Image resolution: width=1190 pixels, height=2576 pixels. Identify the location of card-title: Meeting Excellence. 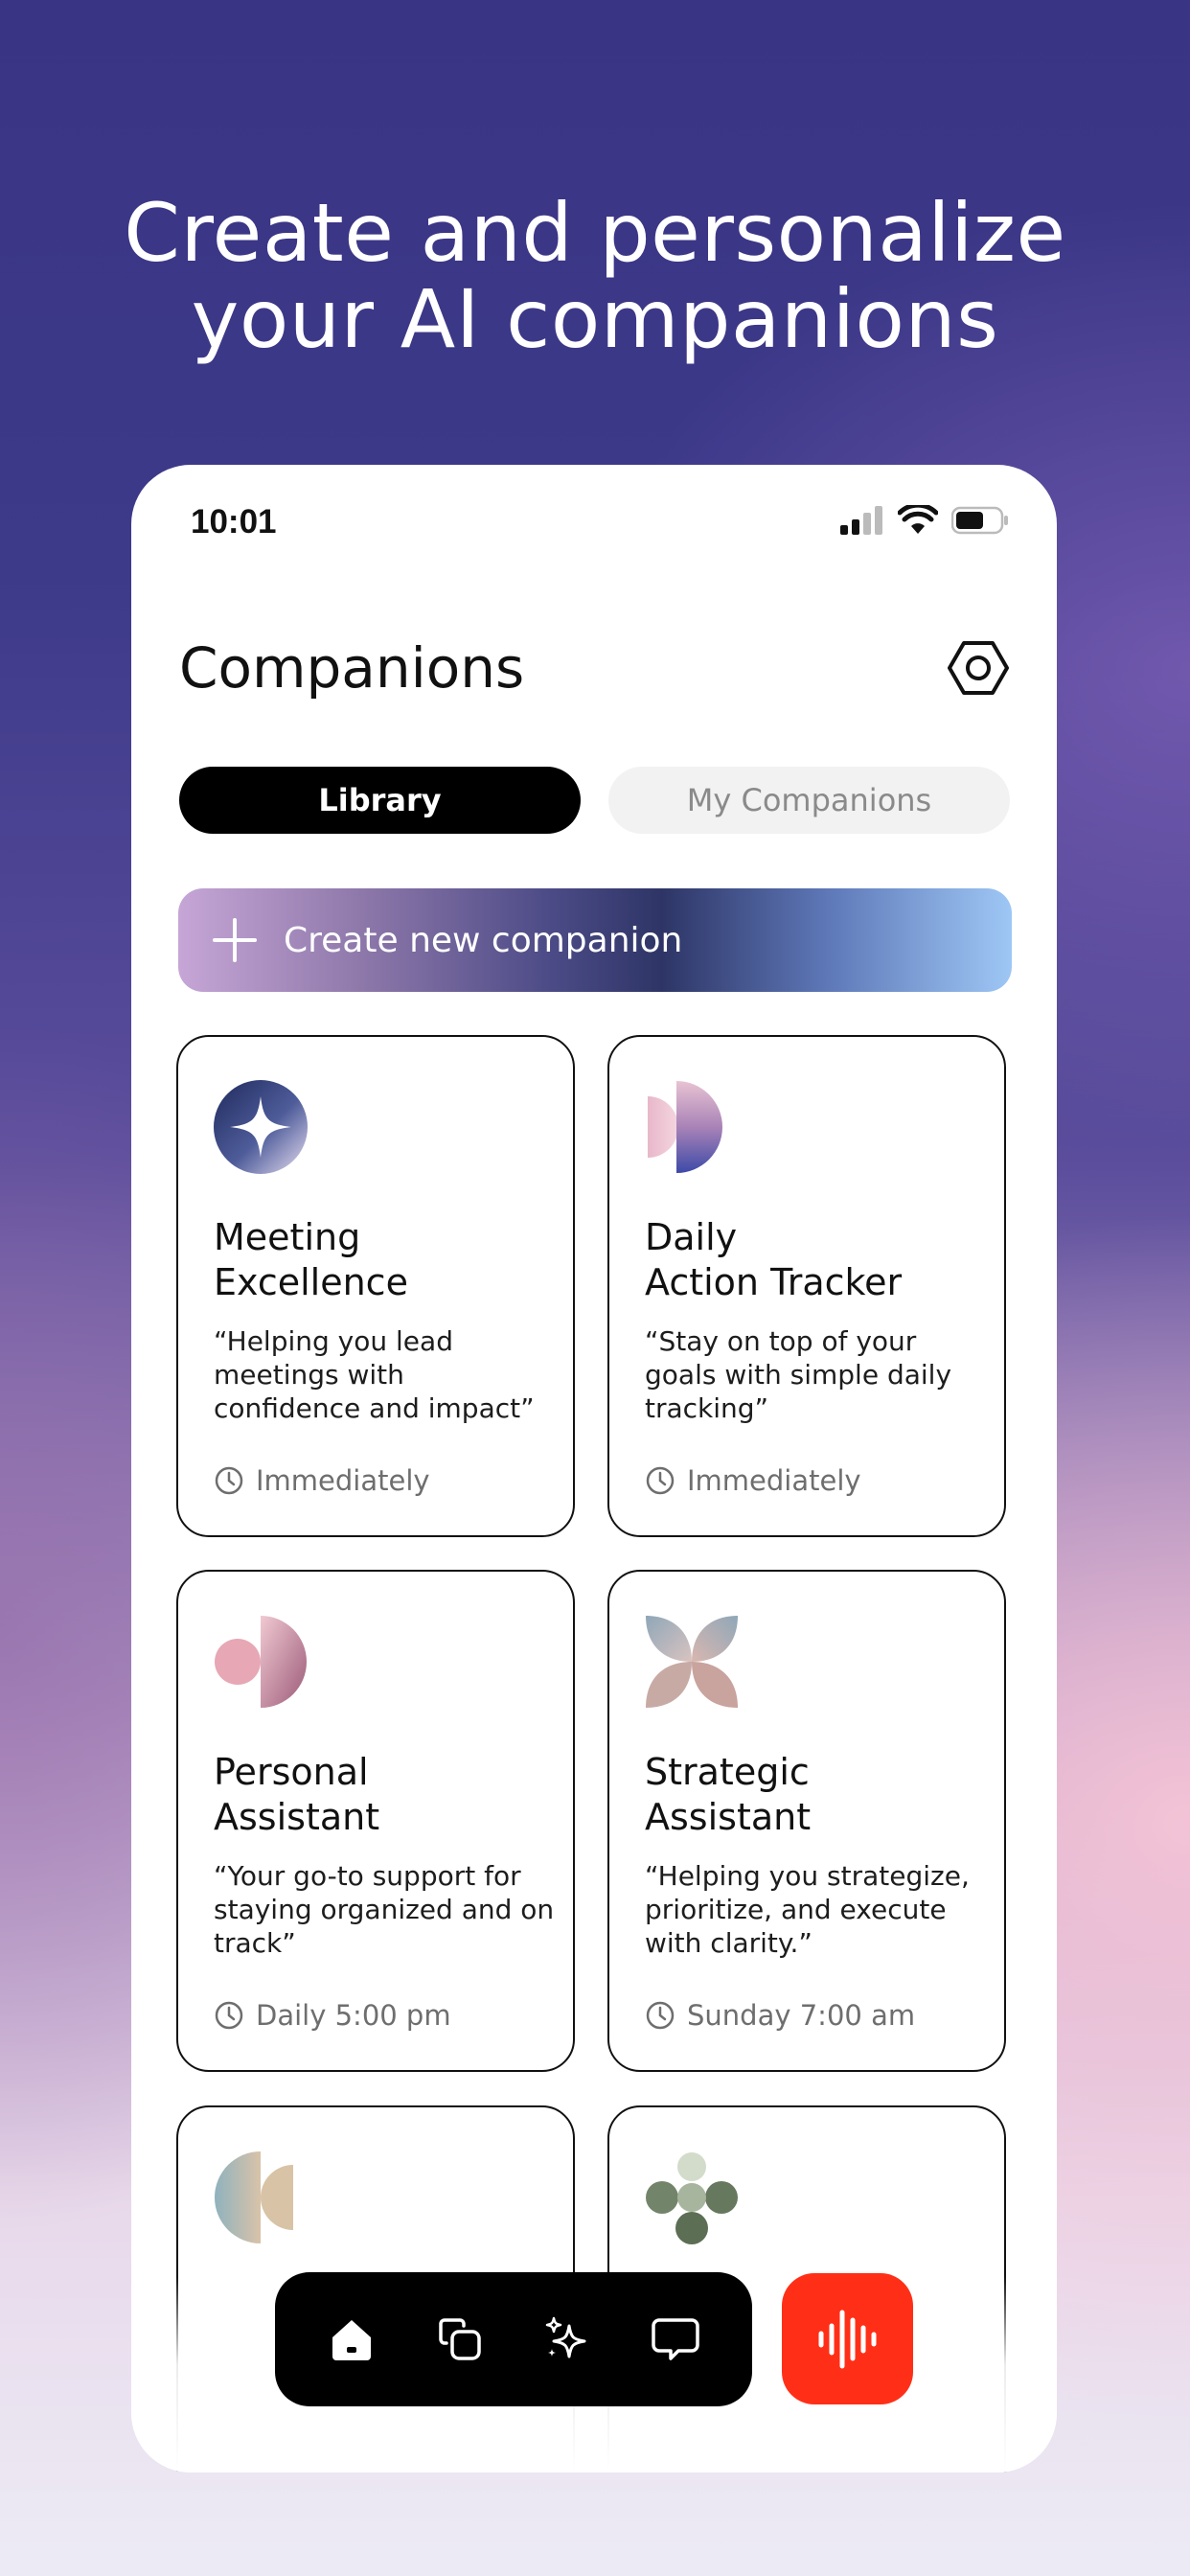
(387, 1260).